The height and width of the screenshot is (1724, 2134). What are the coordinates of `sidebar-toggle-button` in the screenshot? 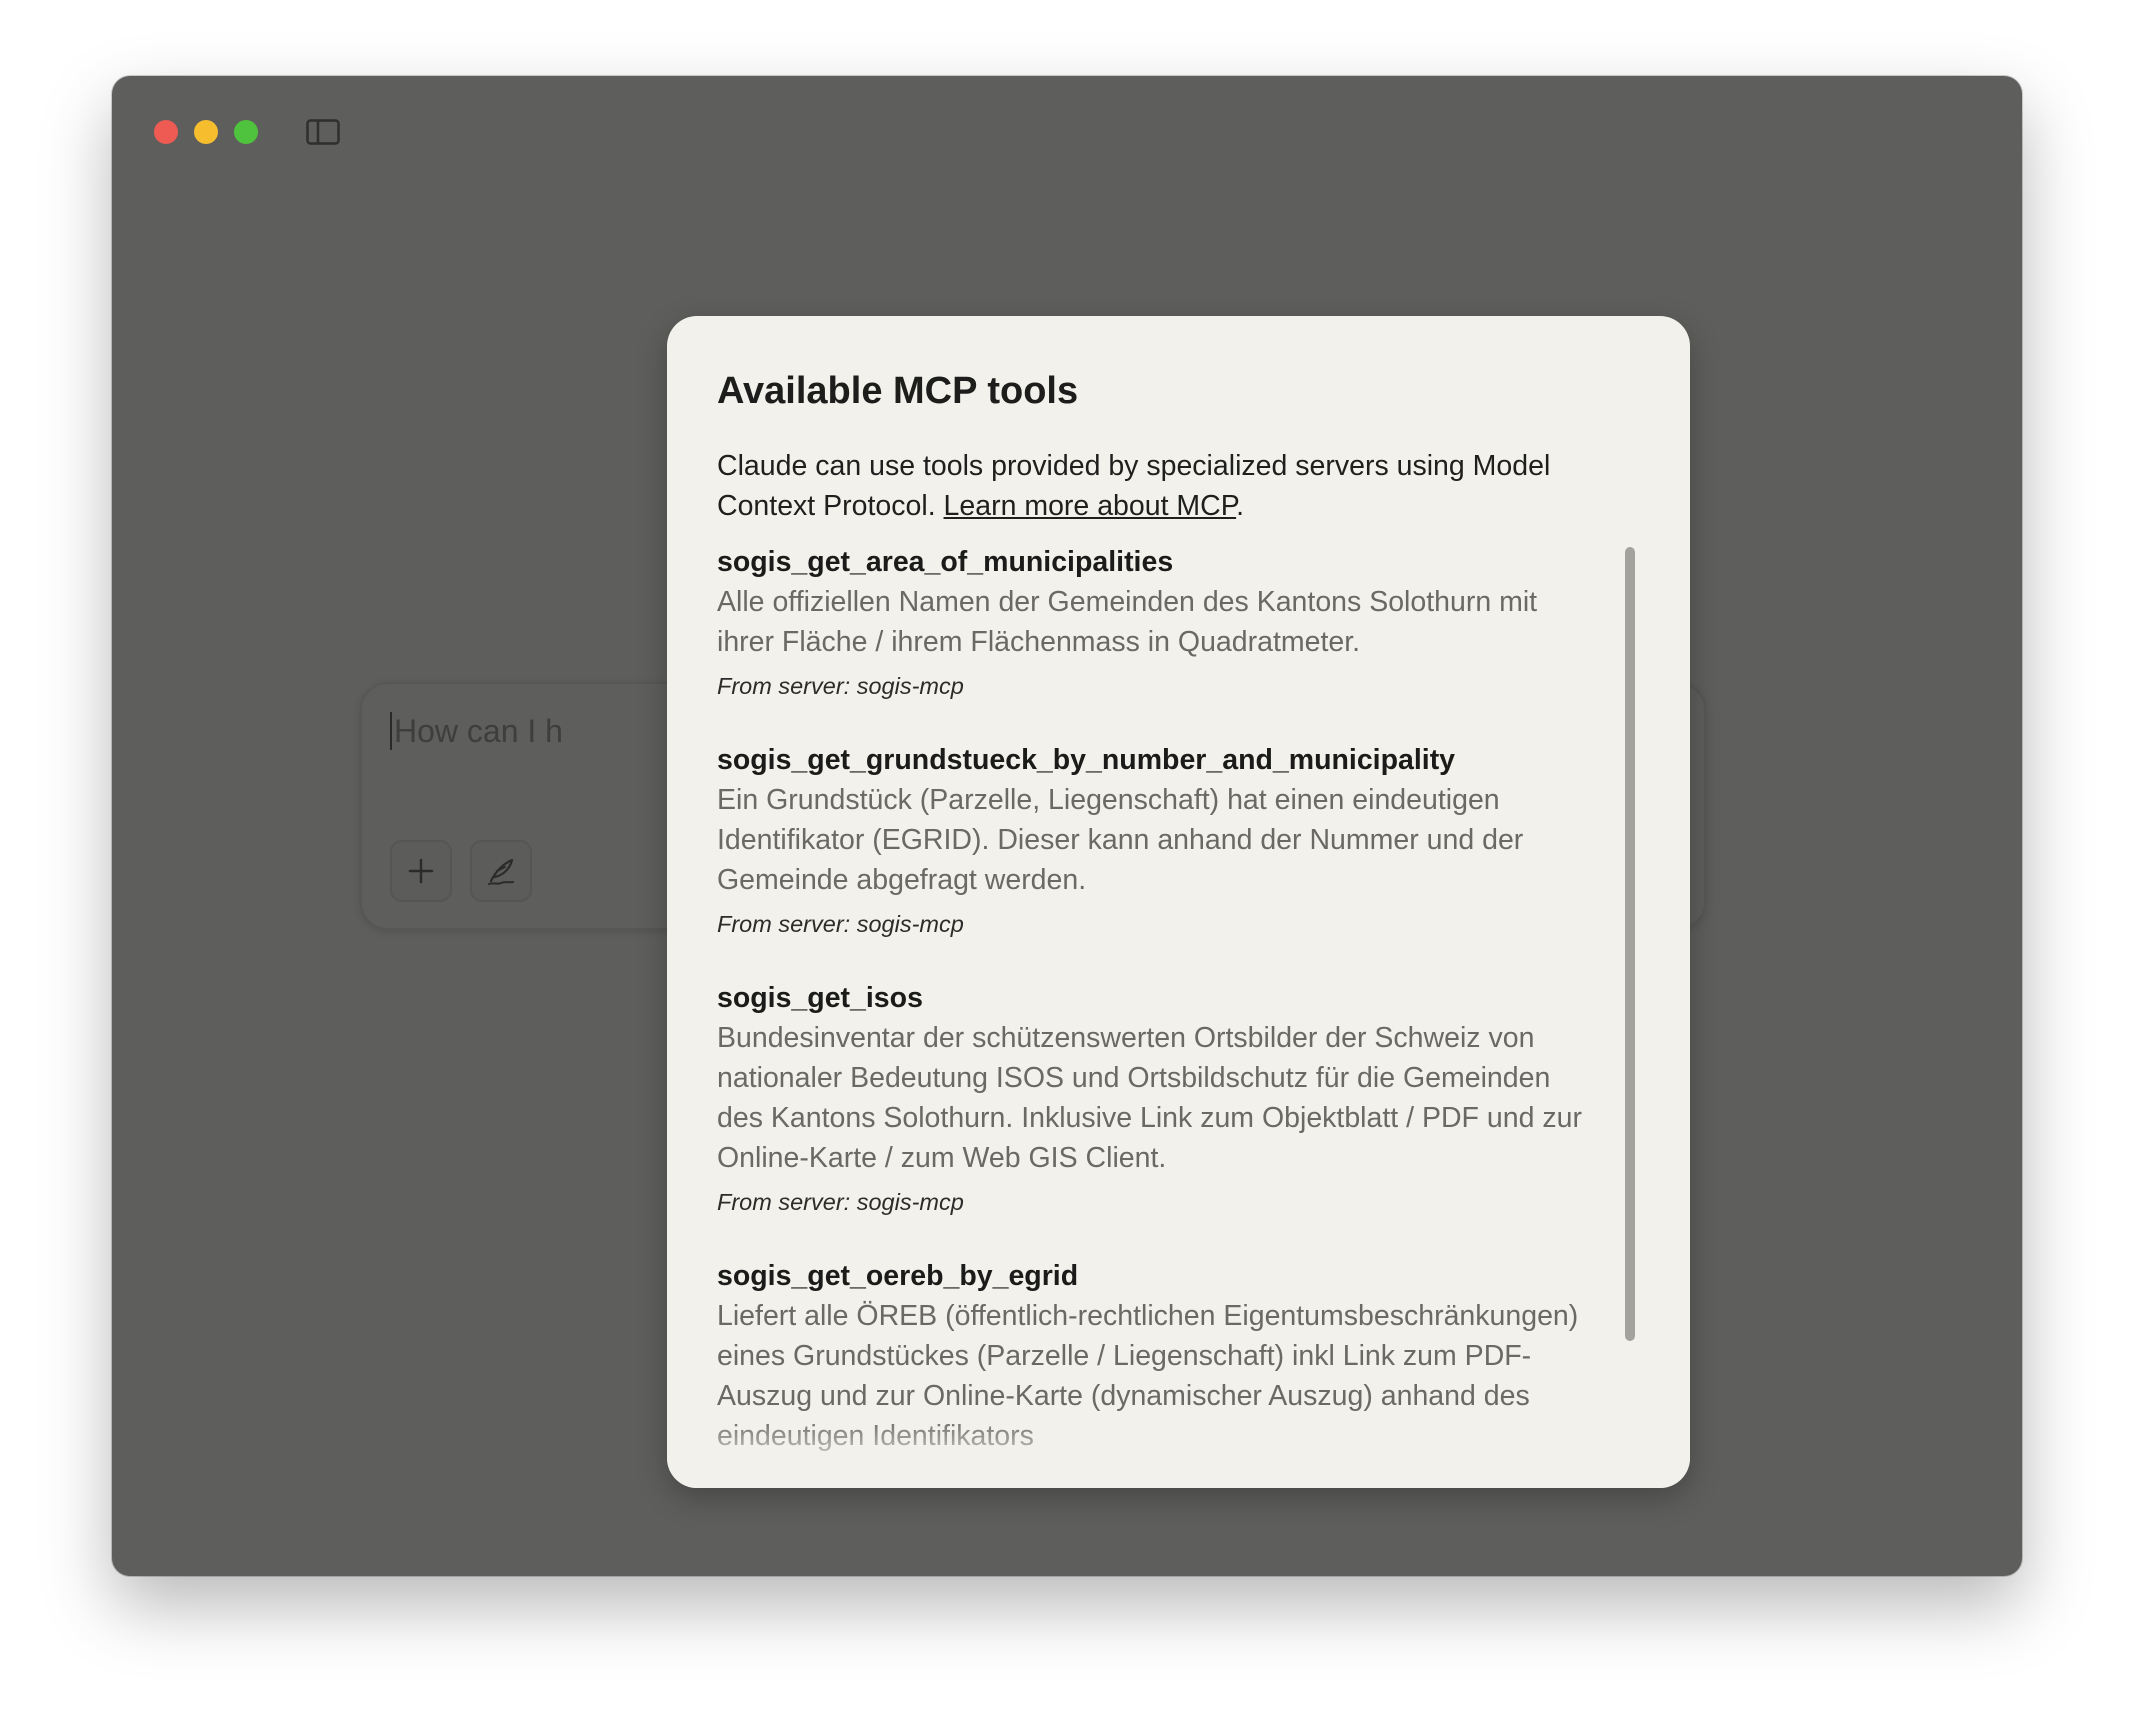 It's located at (323, 132).